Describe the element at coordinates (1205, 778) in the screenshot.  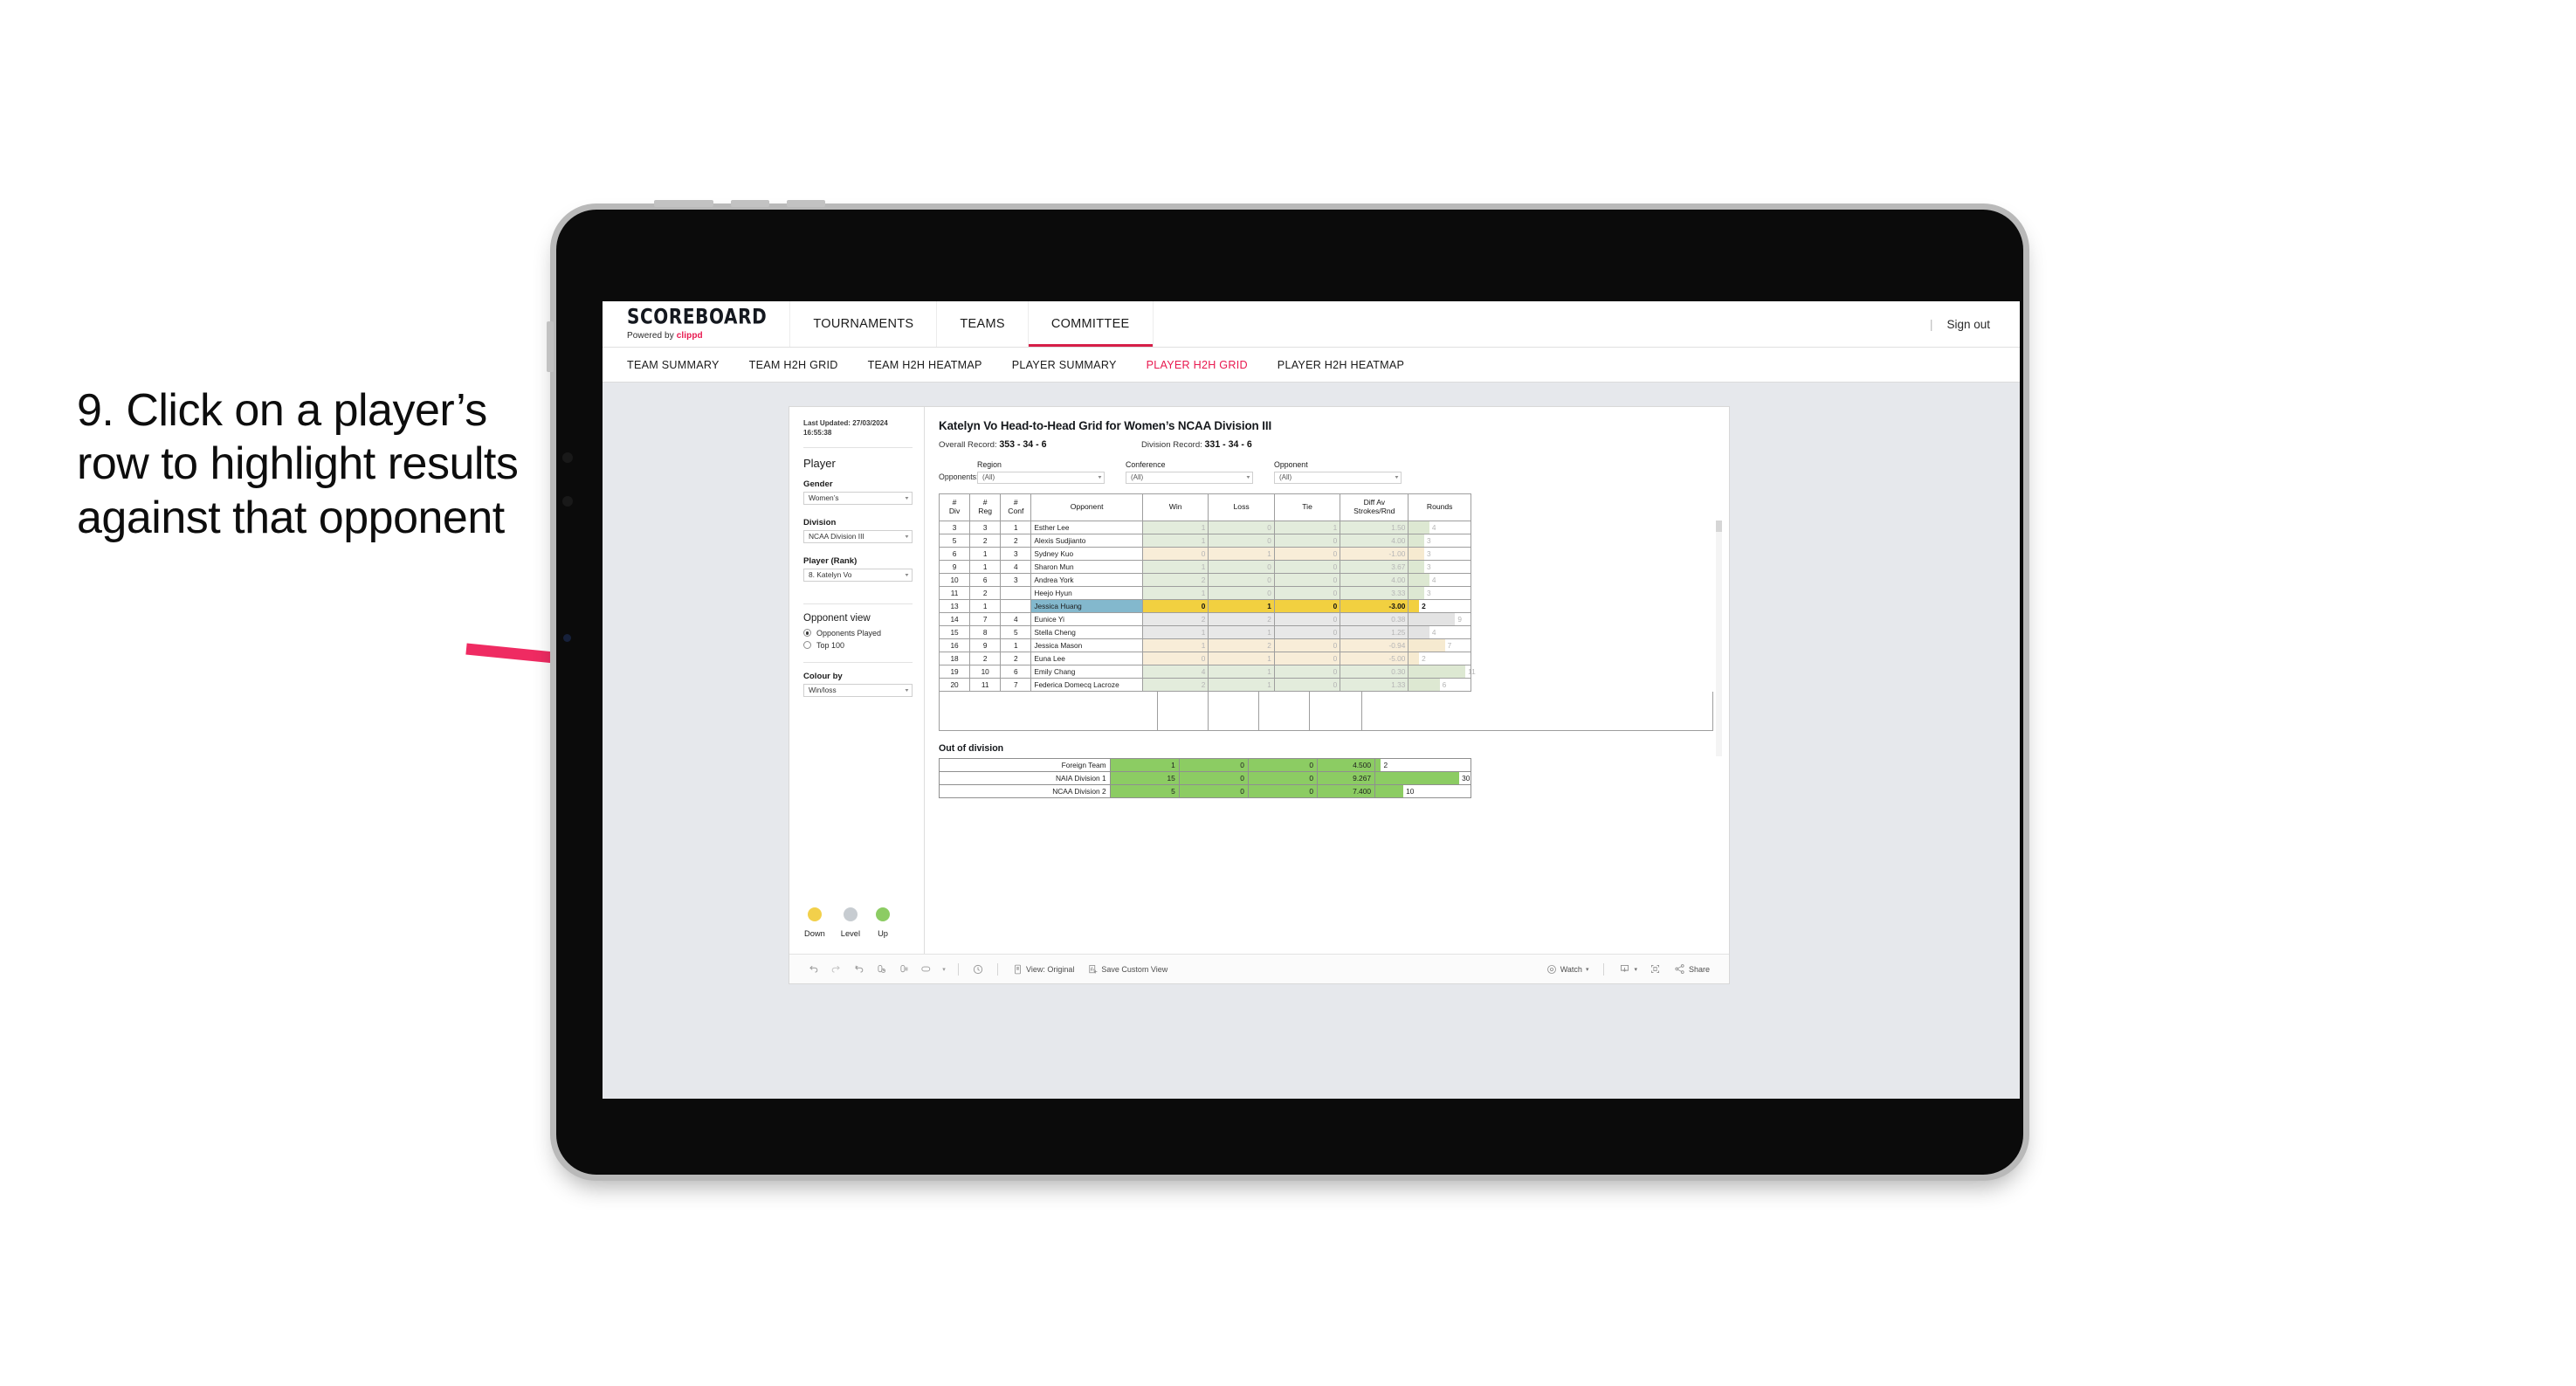
I see `out-of-division-row: NAIA Division 1 15 0 0 9.267 30` at that location.